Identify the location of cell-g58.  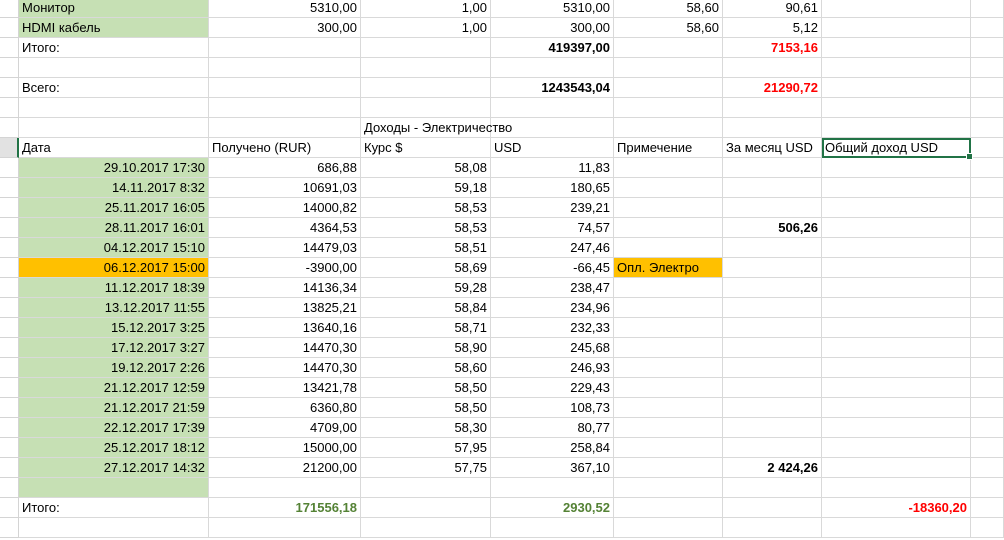
(896, 68).